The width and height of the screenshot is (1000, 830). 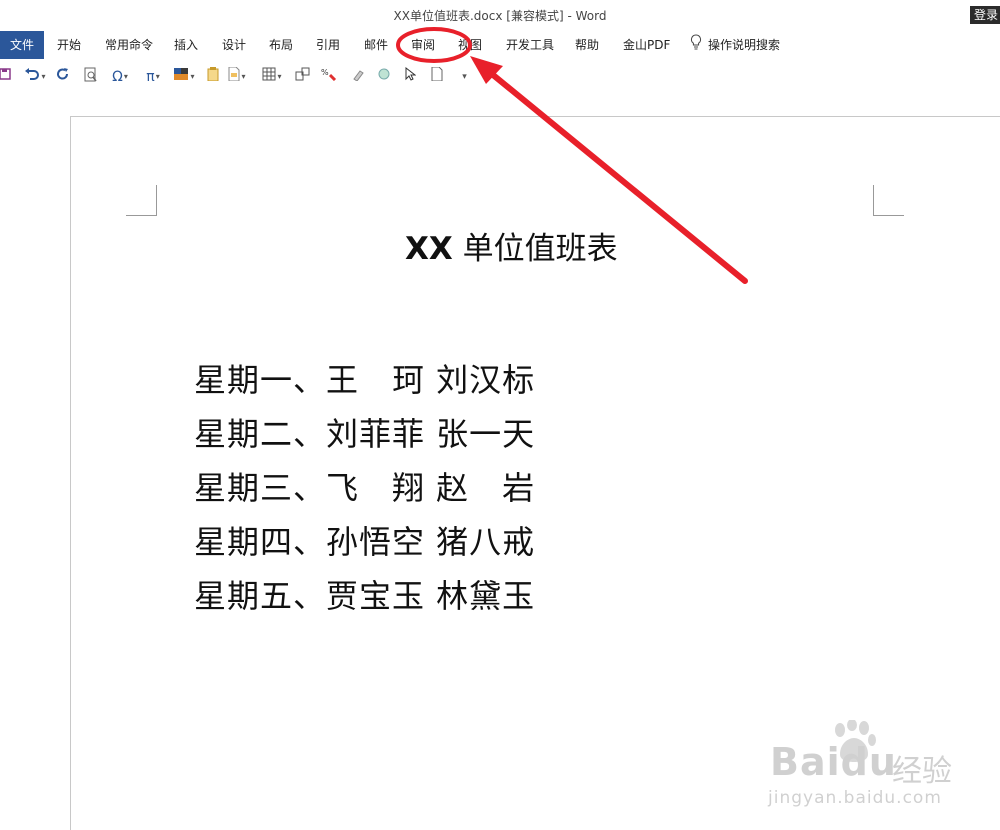 What do you see at coordinates (535, 249) in the screenshot?
I see `heading-text: 单位值班表` at bounding box center [535, 249].